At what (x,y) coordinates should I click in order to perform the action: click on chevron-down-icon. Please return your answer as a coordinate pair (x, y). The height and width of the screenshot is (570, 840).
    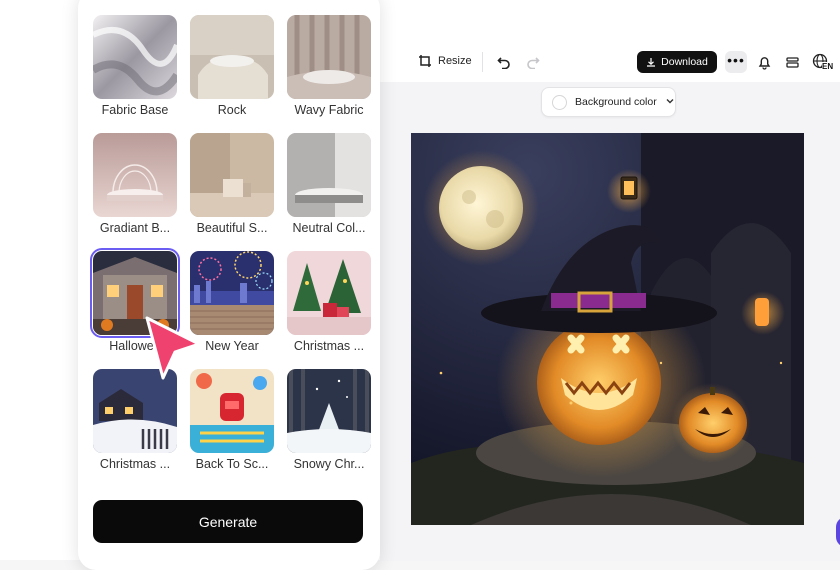
    Looking at the image, I should click on (670, 102).